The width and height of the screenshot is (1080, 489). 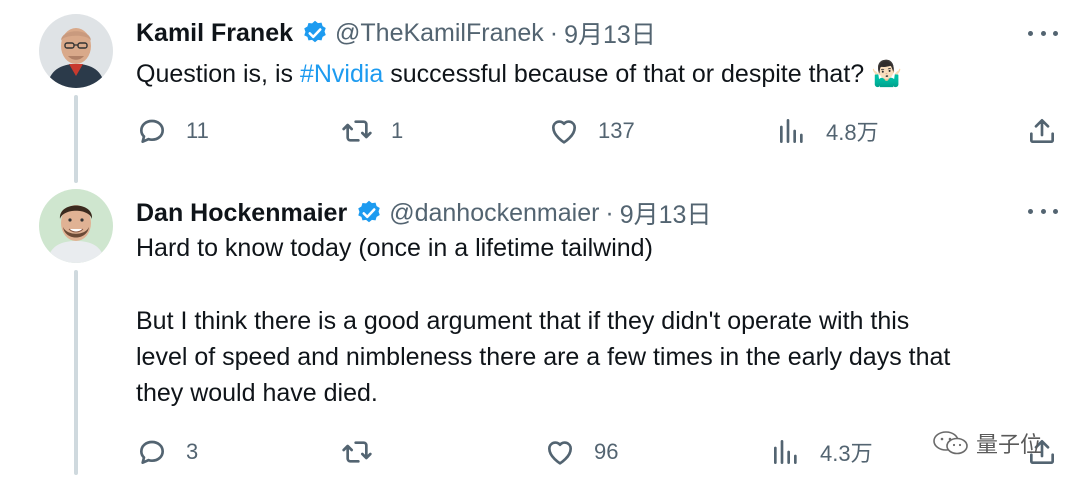 What do you see at coordinates (846, 453) in the screenshot?
I see `view-count: 4.3万` at bounding box center [846, 453].